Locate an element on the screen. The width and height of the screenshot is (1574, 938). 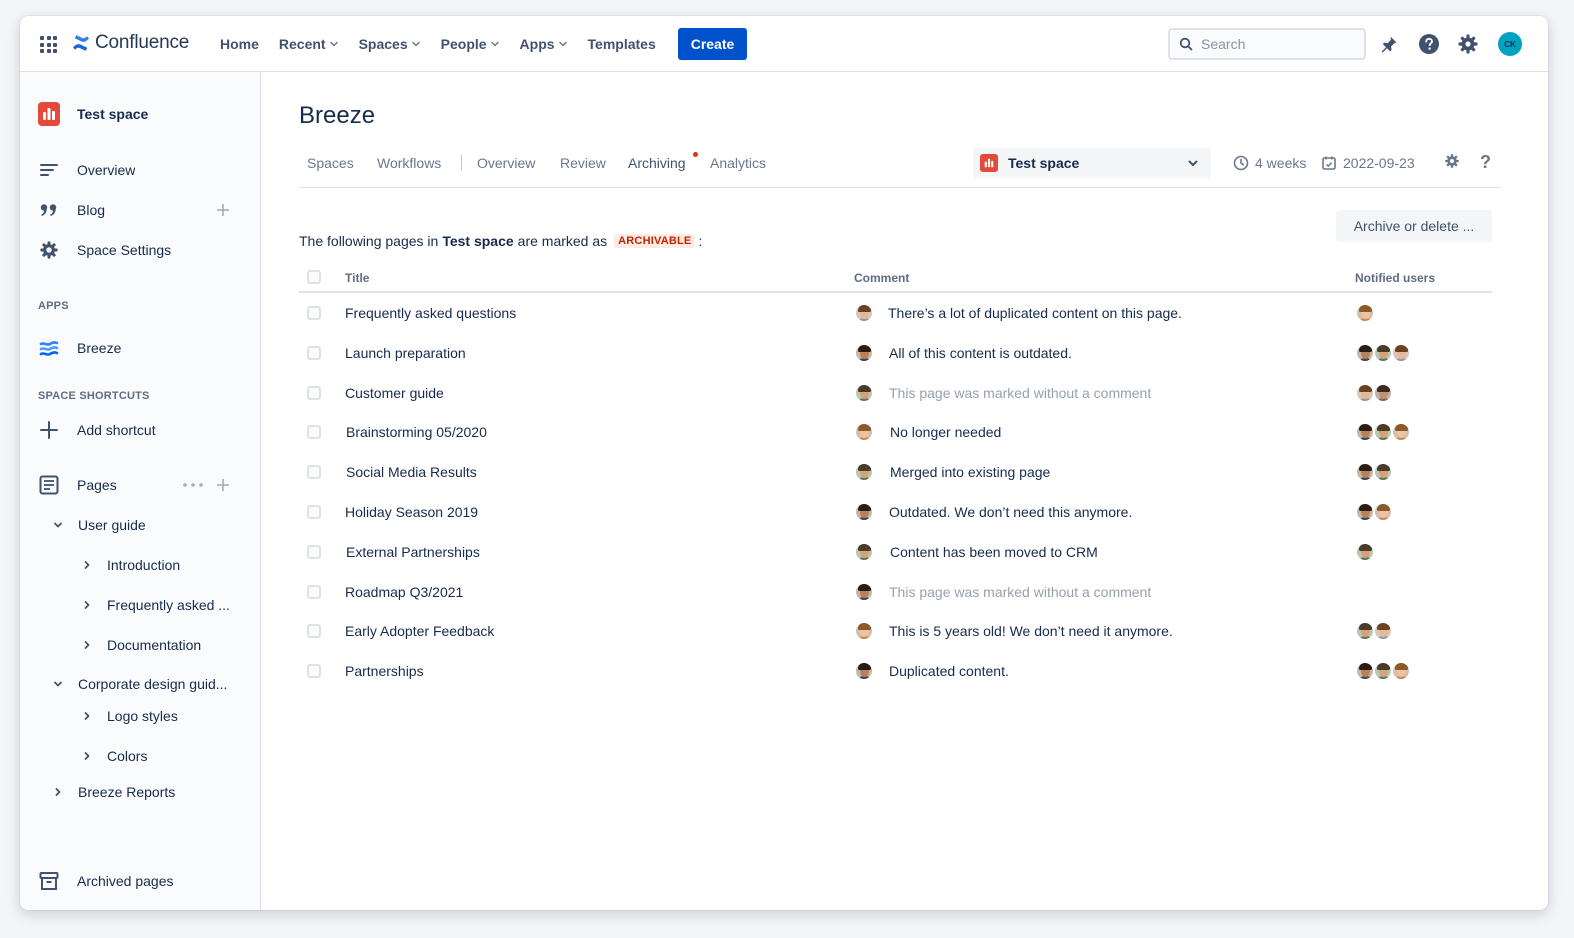
tab-spaces: Spaces is located at coordinates (330, 163).